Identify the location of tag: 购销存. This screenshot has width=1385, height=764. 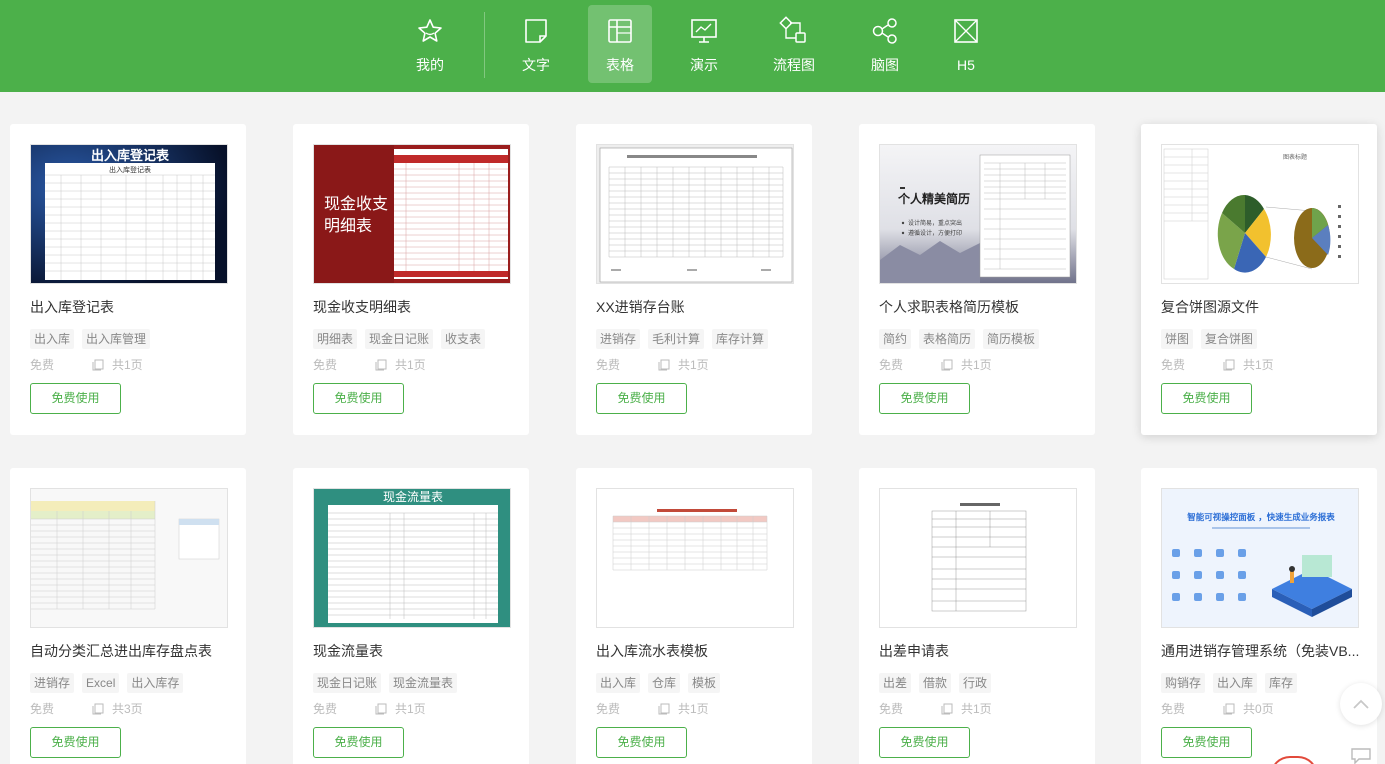
(1183, 683).